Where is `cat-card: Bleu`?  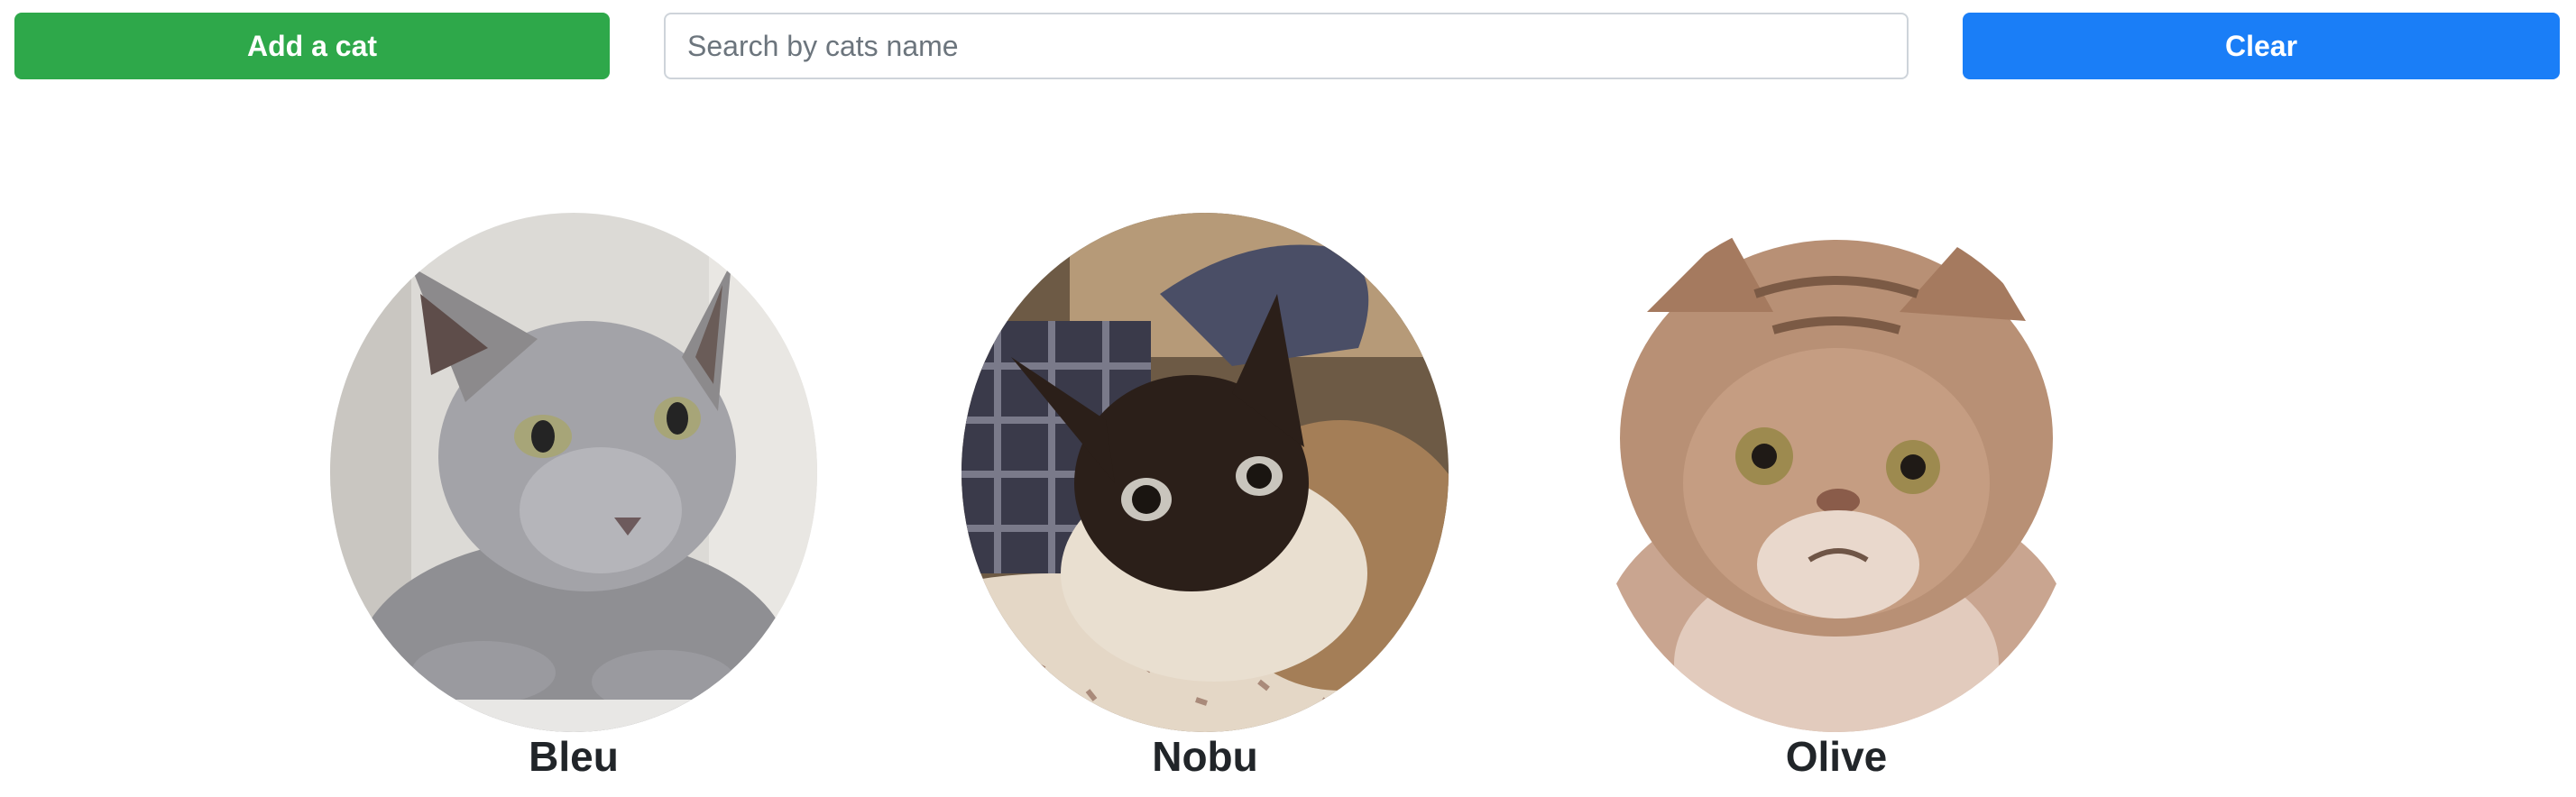
cat-card: Bleu is located at coordinates (573, 502).